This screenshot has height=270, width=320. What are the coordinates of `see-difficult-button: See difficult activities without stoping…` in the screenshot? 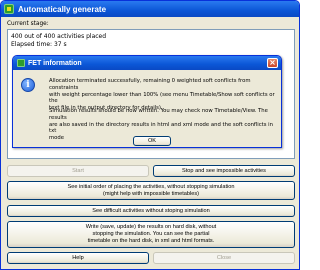 It's located at (151, 211).